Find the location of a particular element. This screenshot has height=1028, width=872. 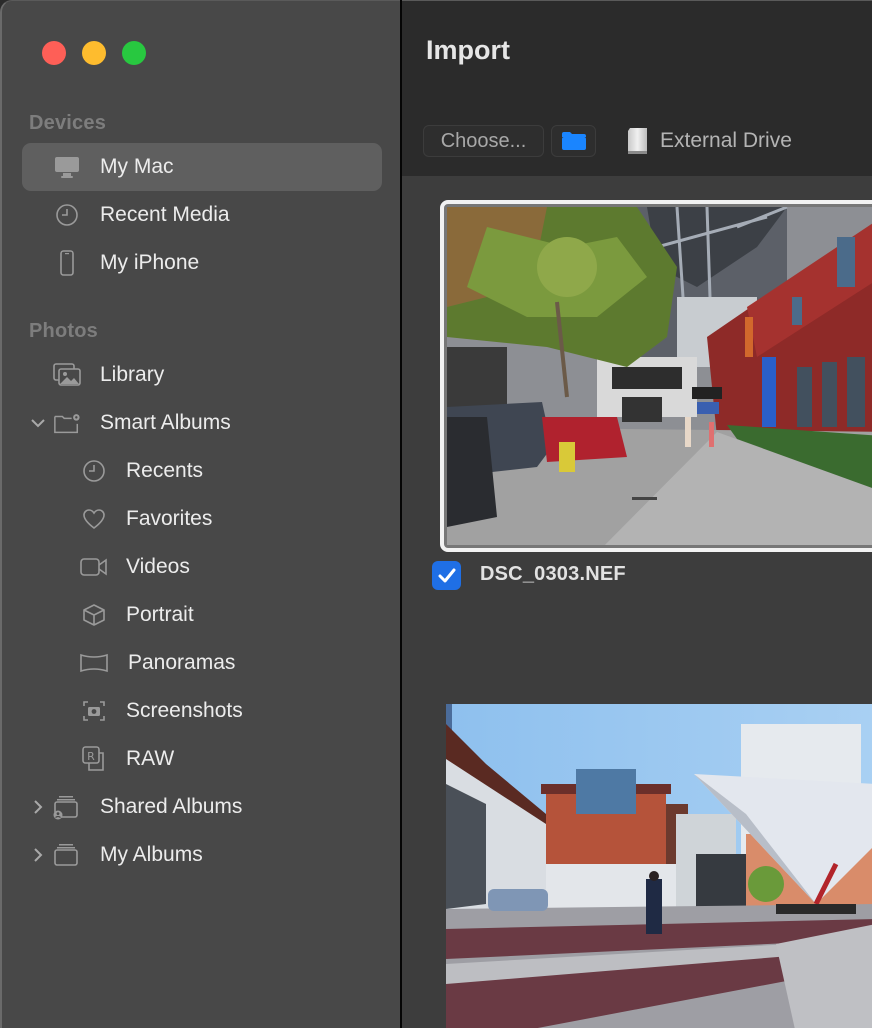

heart-icon is located at coordinates (94, 519).